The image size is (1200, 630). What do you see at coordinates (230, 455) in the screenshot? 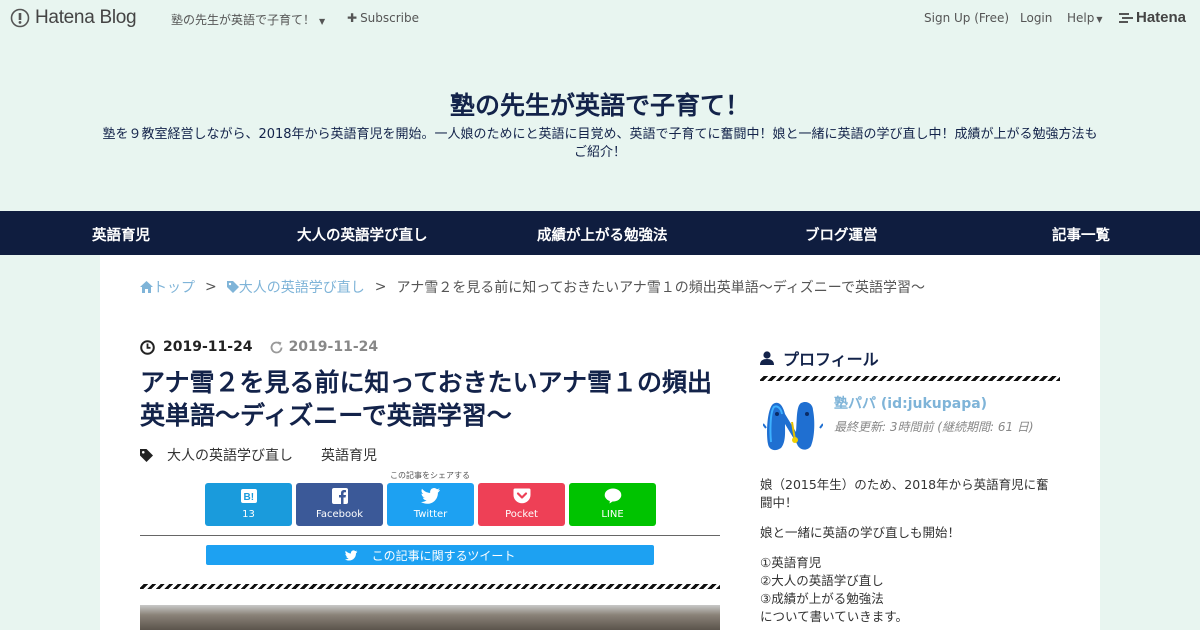
I see `category-link: 大人の英語学び直し` at bounding box center [230, 455].